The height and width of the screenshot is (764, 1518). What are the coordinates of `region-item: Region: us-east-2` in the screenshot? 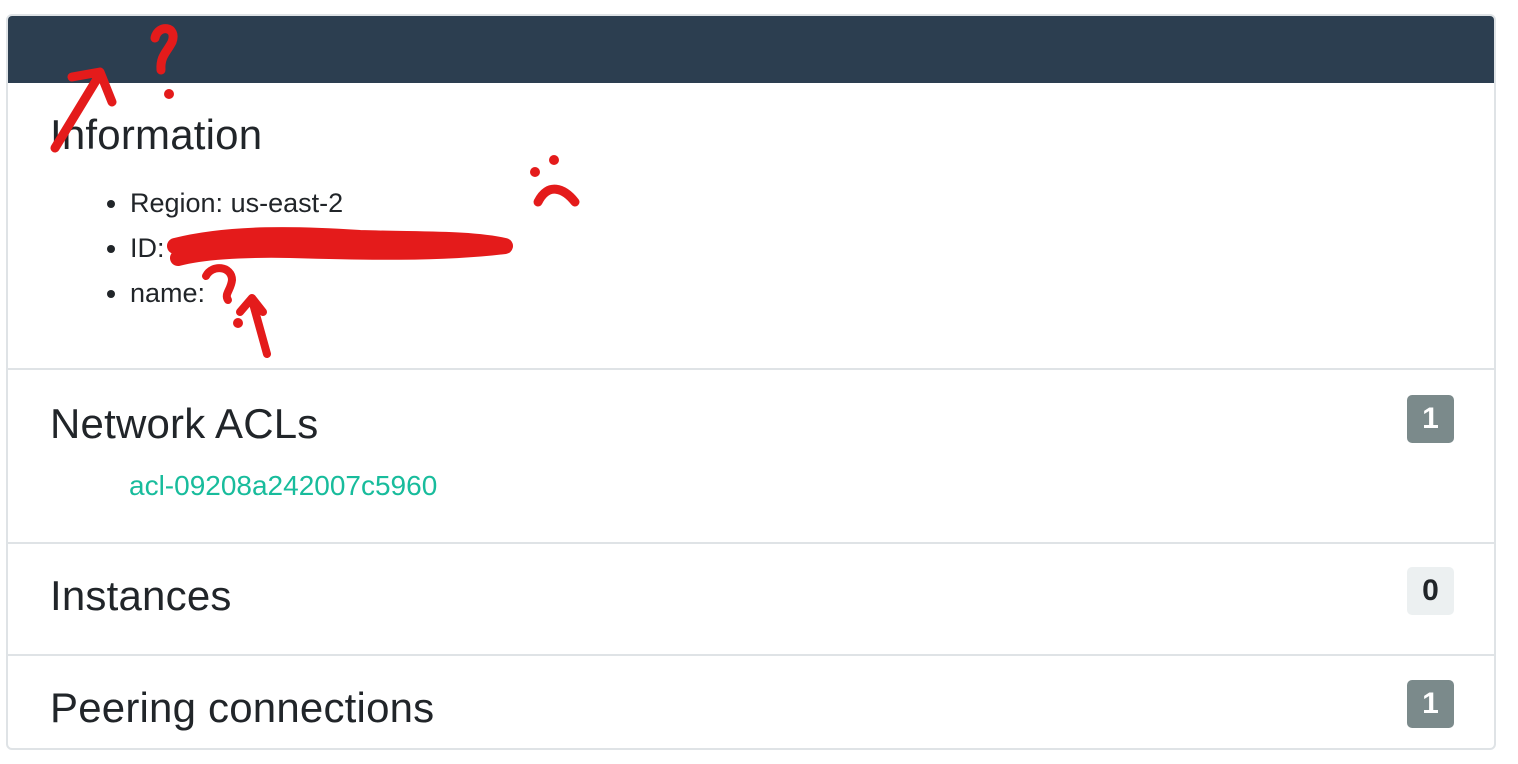 It's located at (236, 203).